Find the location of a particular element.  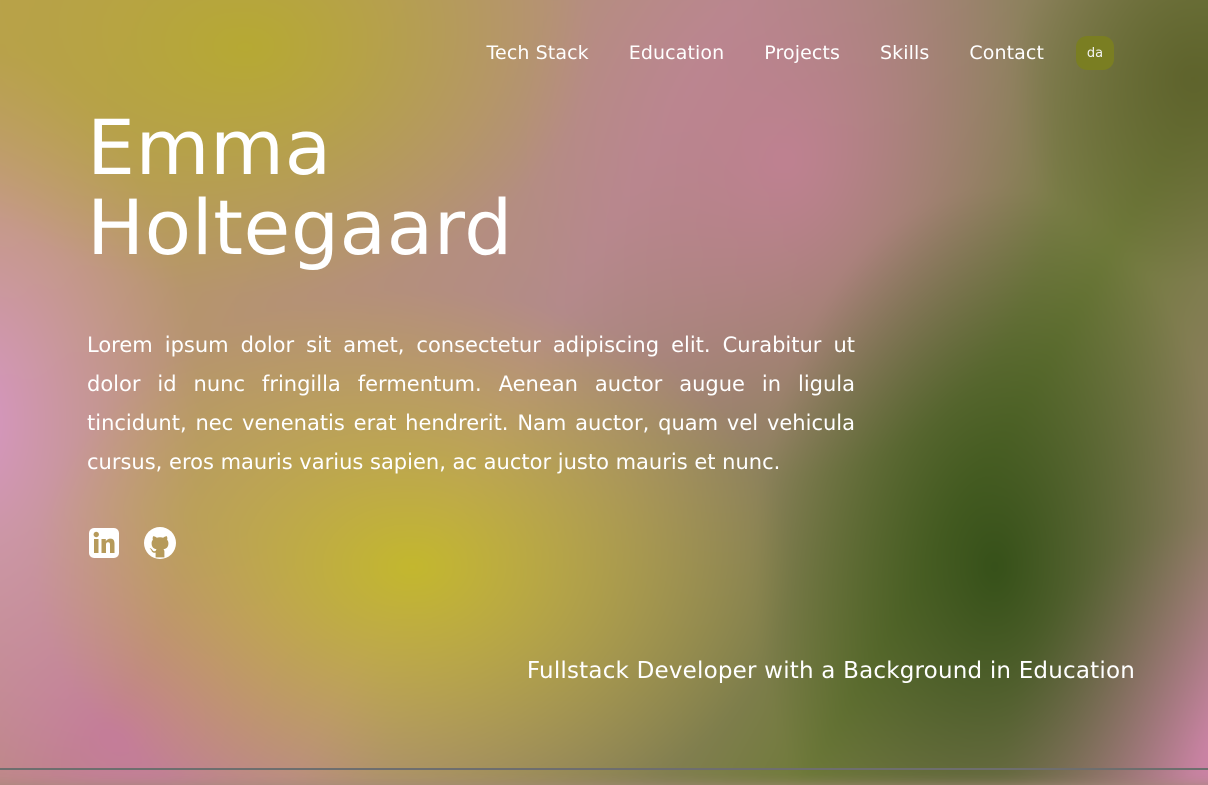

first-name: Emma is located at coordinates (209, 147).